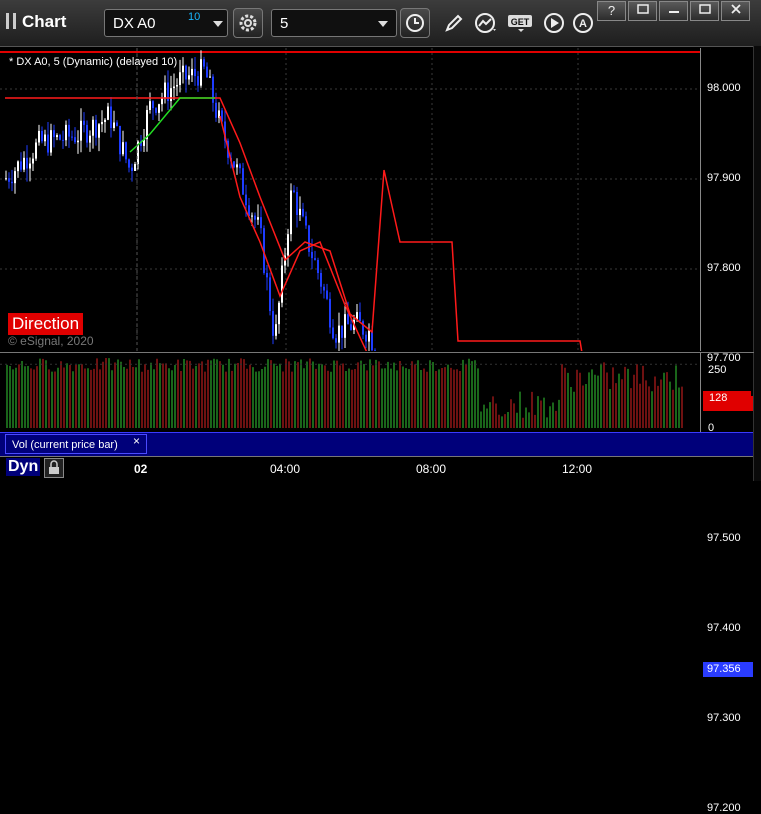  Describe the element at coordinates (284, 23) in the screenshot. I see `interval-text: 5` at that location.